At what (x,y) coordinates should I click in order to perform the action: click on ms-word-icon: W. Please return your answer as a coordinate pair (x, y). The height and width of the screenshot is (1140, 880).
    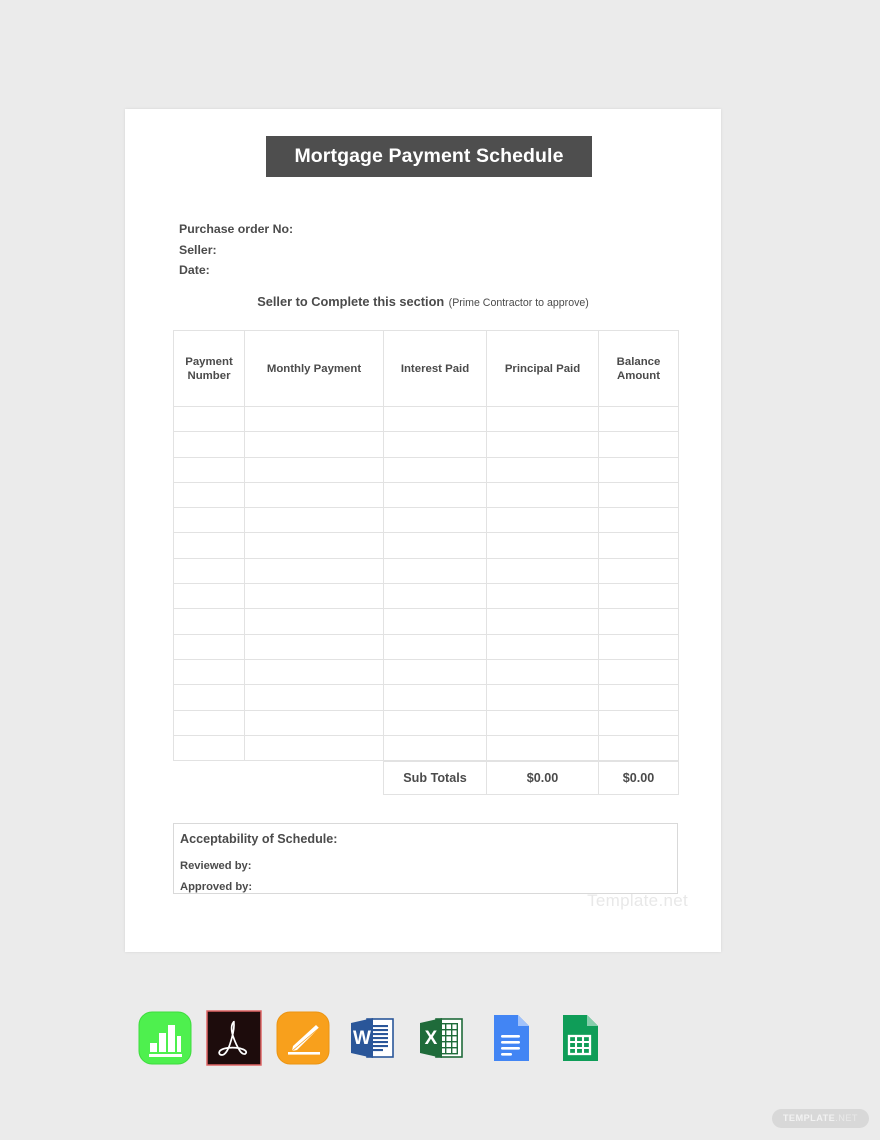
    Looking at the image, I should click on (372, 1038).